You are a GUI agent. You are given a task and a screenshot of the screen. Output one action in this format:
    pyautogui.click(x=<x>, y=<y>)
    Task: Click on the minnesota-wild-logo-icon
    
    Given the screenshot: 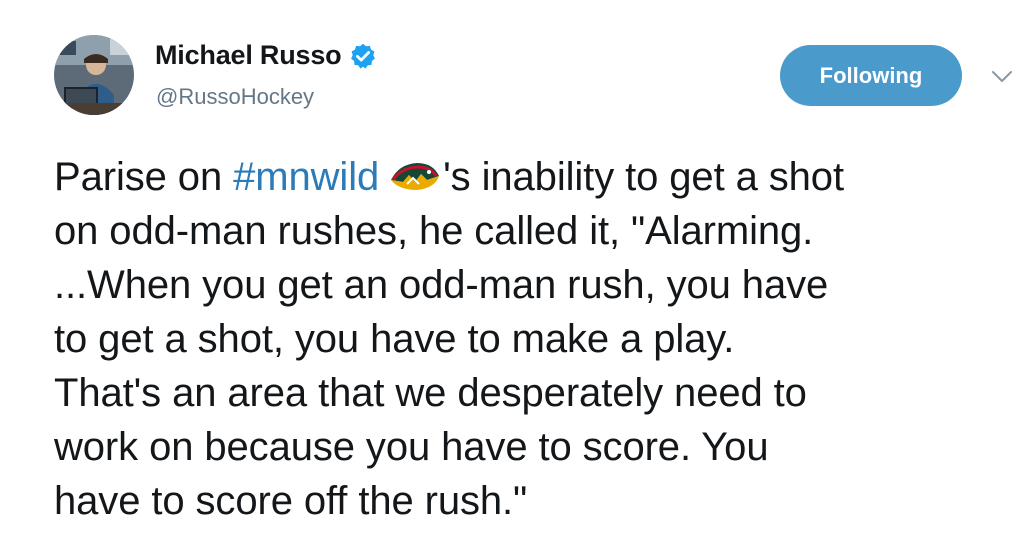 What is the action you would take?
    pyautogui.click(x=415, y=172)
    